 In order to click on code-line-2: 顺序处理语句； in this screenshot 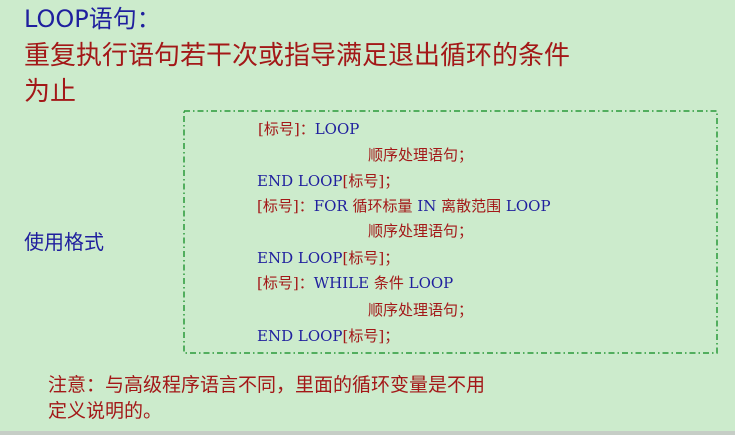, I will do `click(420, 155)`.